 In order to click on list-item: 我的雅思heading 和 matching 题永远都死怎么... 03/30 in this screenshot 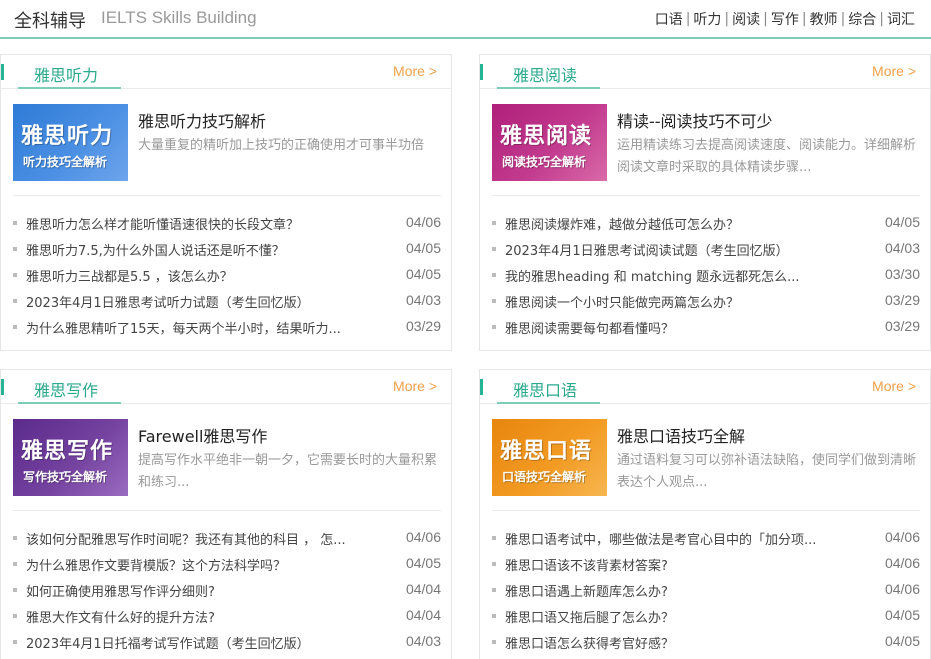, I will do `click(706, 277)`.